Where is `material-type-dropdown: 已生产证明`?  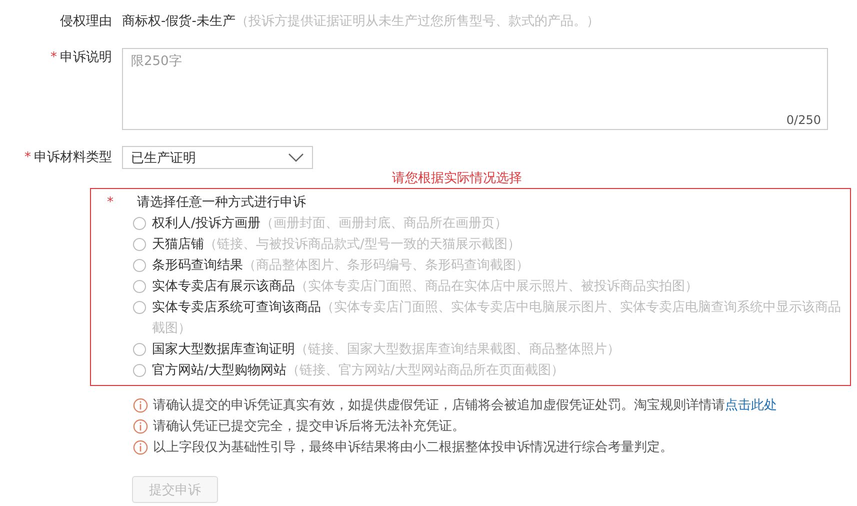 material-type-dropdown: 已生产证明 is located at coordinates (217, 157).